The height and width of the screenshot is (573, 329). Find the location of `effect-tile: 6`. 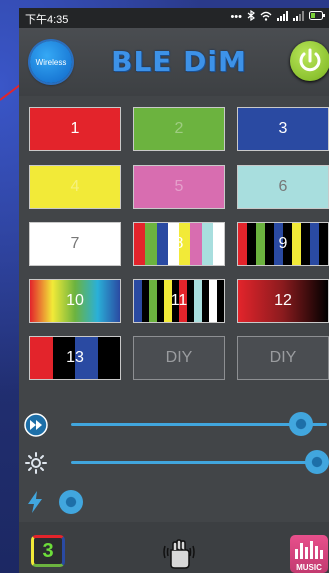

effect-tile: 6 is located at coordinates (283, 187).